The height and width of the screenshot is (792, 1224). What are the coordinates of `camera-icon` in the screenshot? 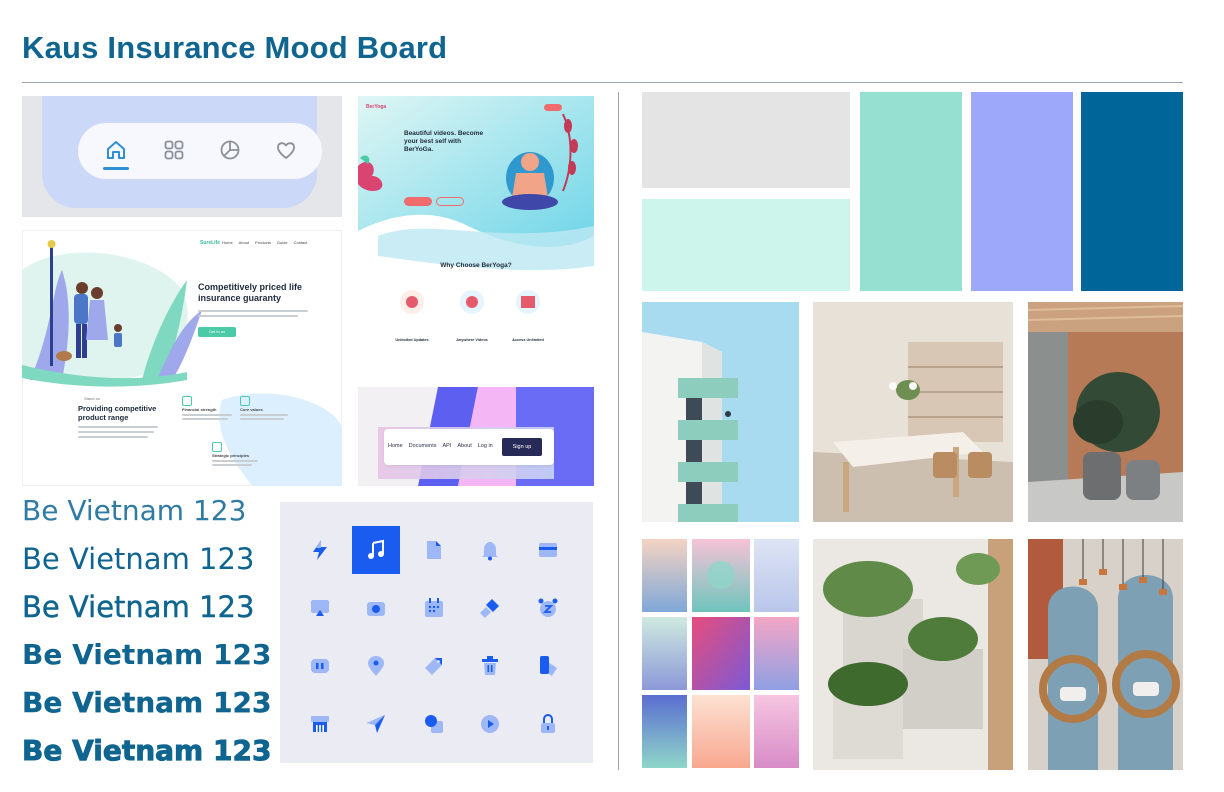 It's located at (376, 608).